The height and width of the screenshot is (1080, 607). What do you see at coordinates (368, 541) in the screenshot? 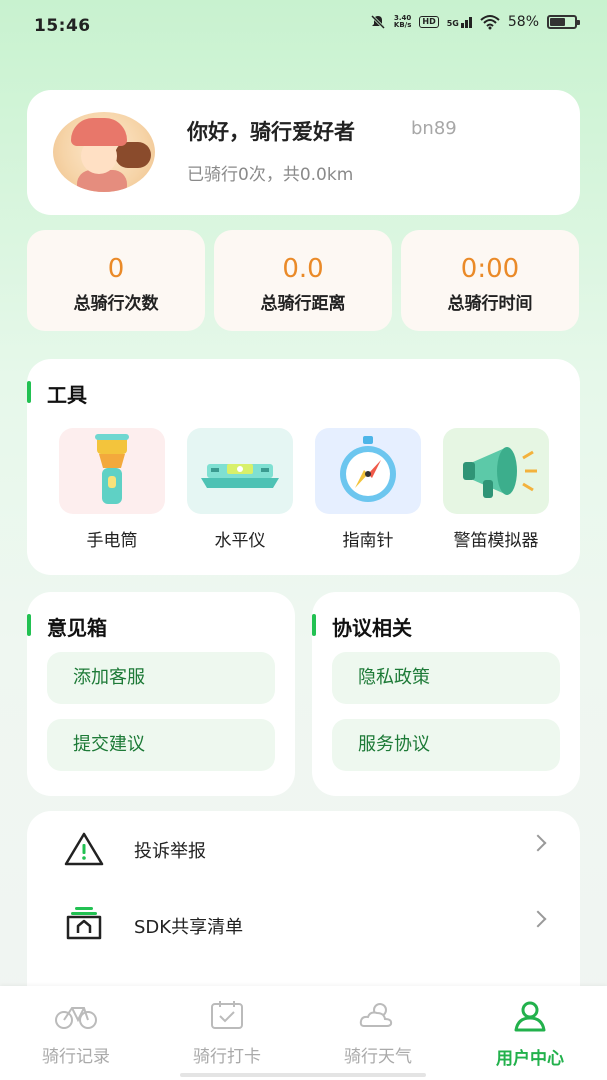
I see `tool-label: 指南针` at bounding box center [368, 541].